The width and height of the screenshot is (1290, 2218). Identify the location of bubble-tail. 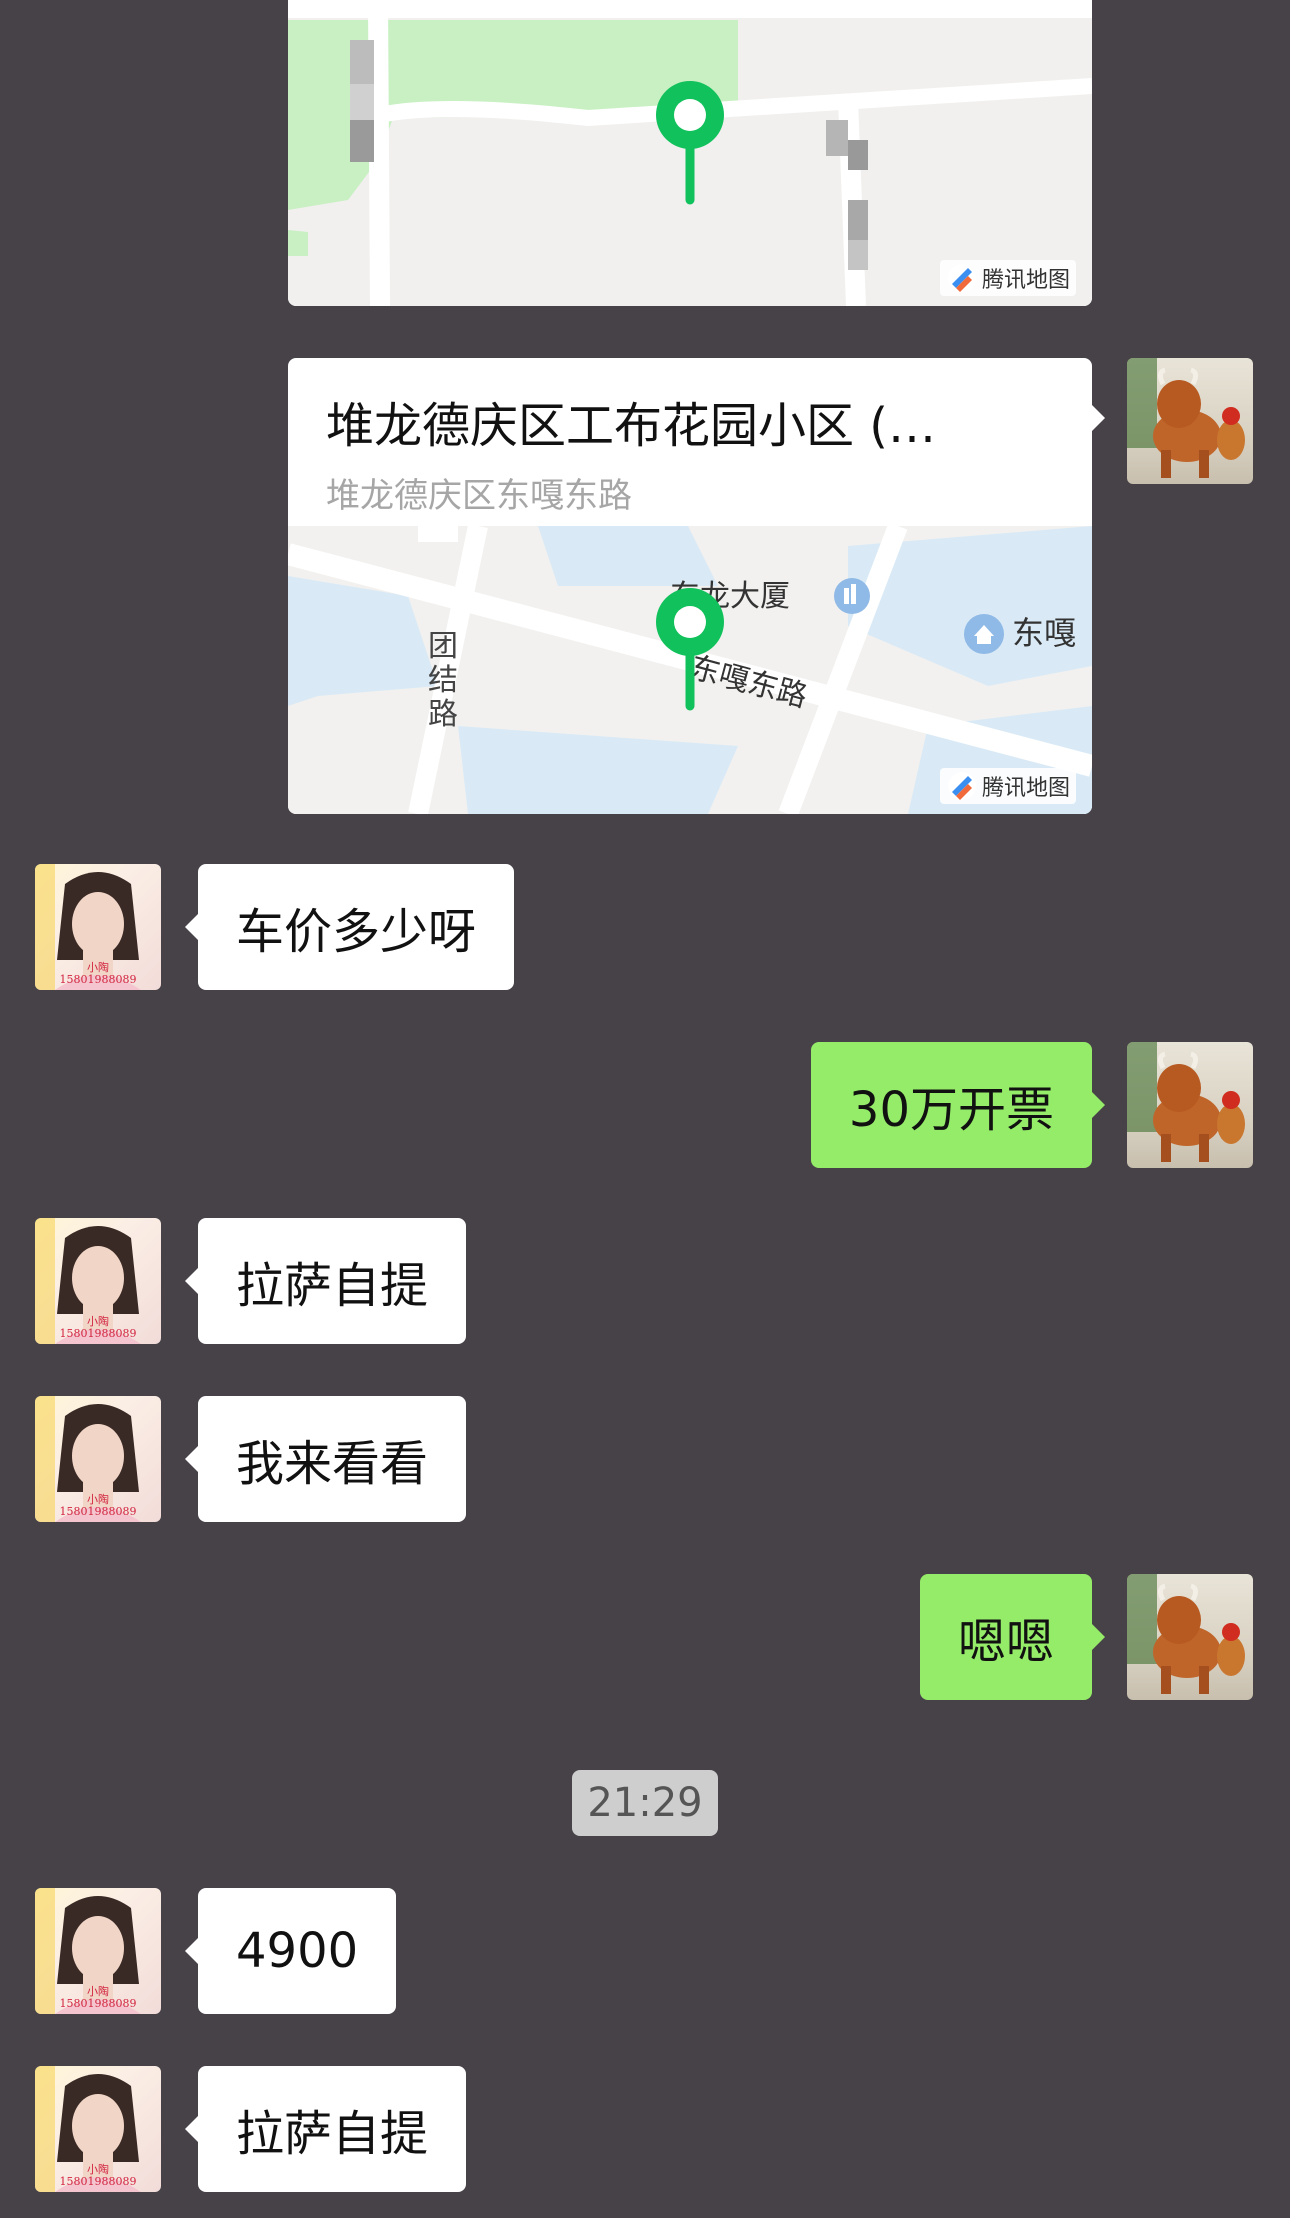
(1098, 418).